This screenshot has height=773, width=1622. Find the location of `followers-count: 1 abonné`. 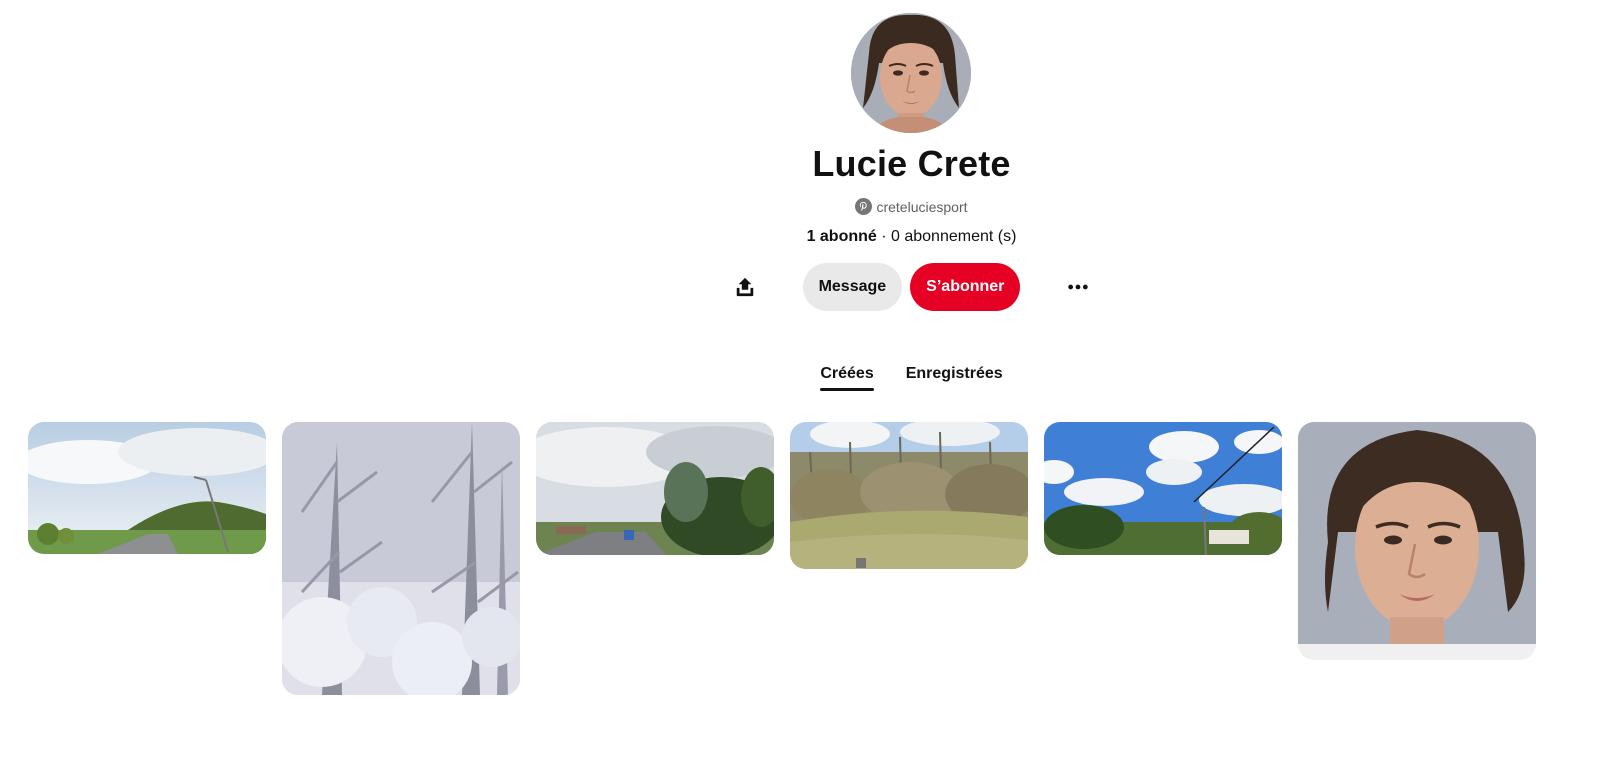

followers-count: 1 abonné is located at coordinates (842, 236).